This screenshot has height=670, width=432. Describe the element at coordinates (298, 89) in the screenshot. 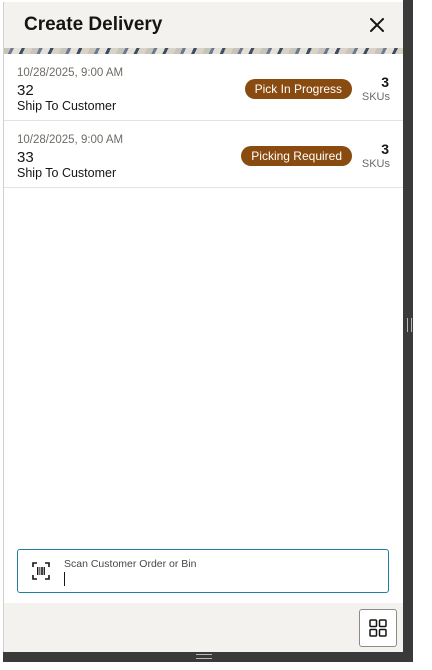

I see `status-badge: Pick In Progress` at that location.